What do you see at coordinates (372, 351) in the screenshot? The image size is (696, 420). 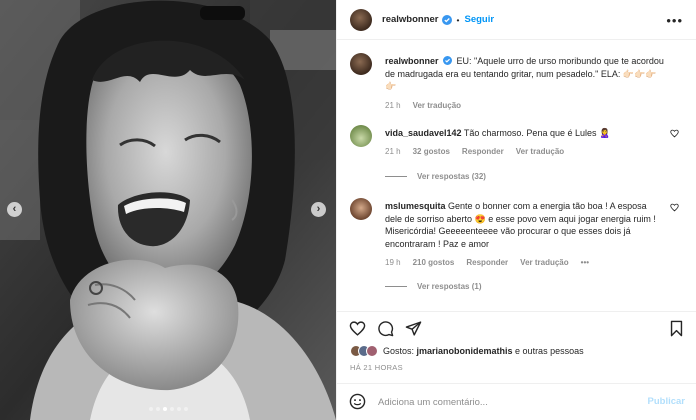 I see `liker-avatar` at bounding box center [372, 351].